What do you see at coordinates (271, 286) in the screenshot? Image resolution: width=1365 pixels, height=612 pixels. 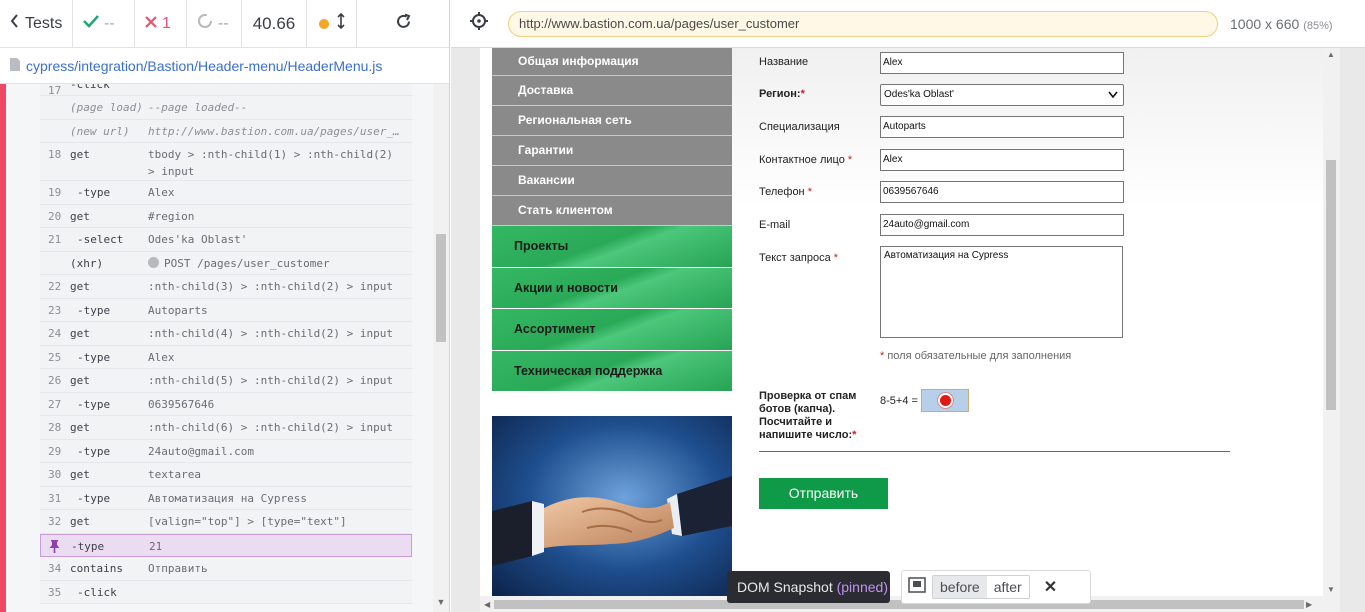 I see `command-message: :nth-child(3) > :nth-child(2) > input` at bounding box center [271, 286].